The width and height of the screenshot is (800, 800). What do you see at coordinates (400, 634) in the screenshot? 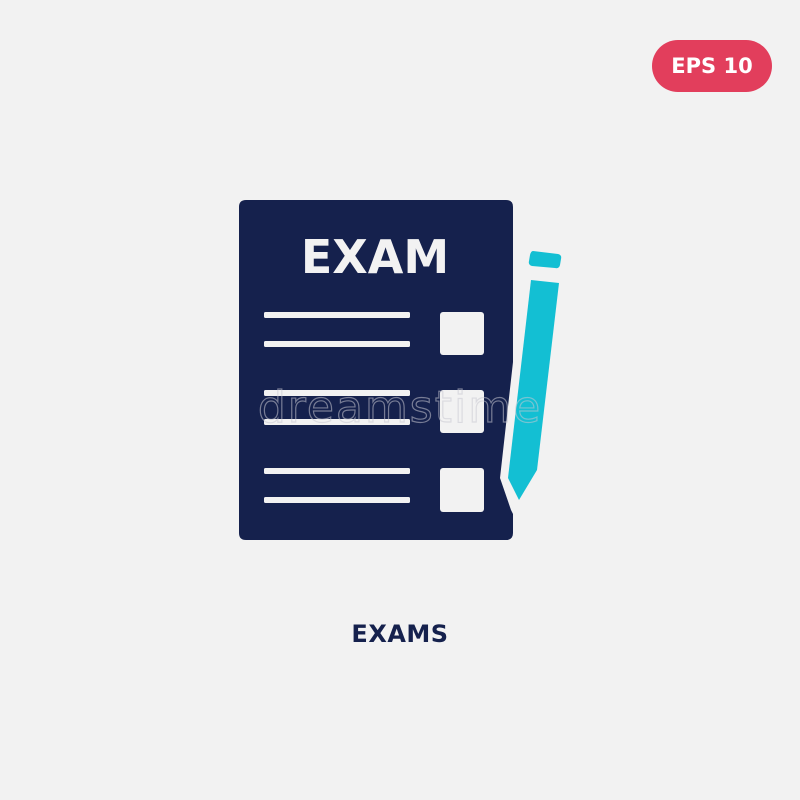
I see `icon-caption: EXAMS` at bounding box center [400, 634].